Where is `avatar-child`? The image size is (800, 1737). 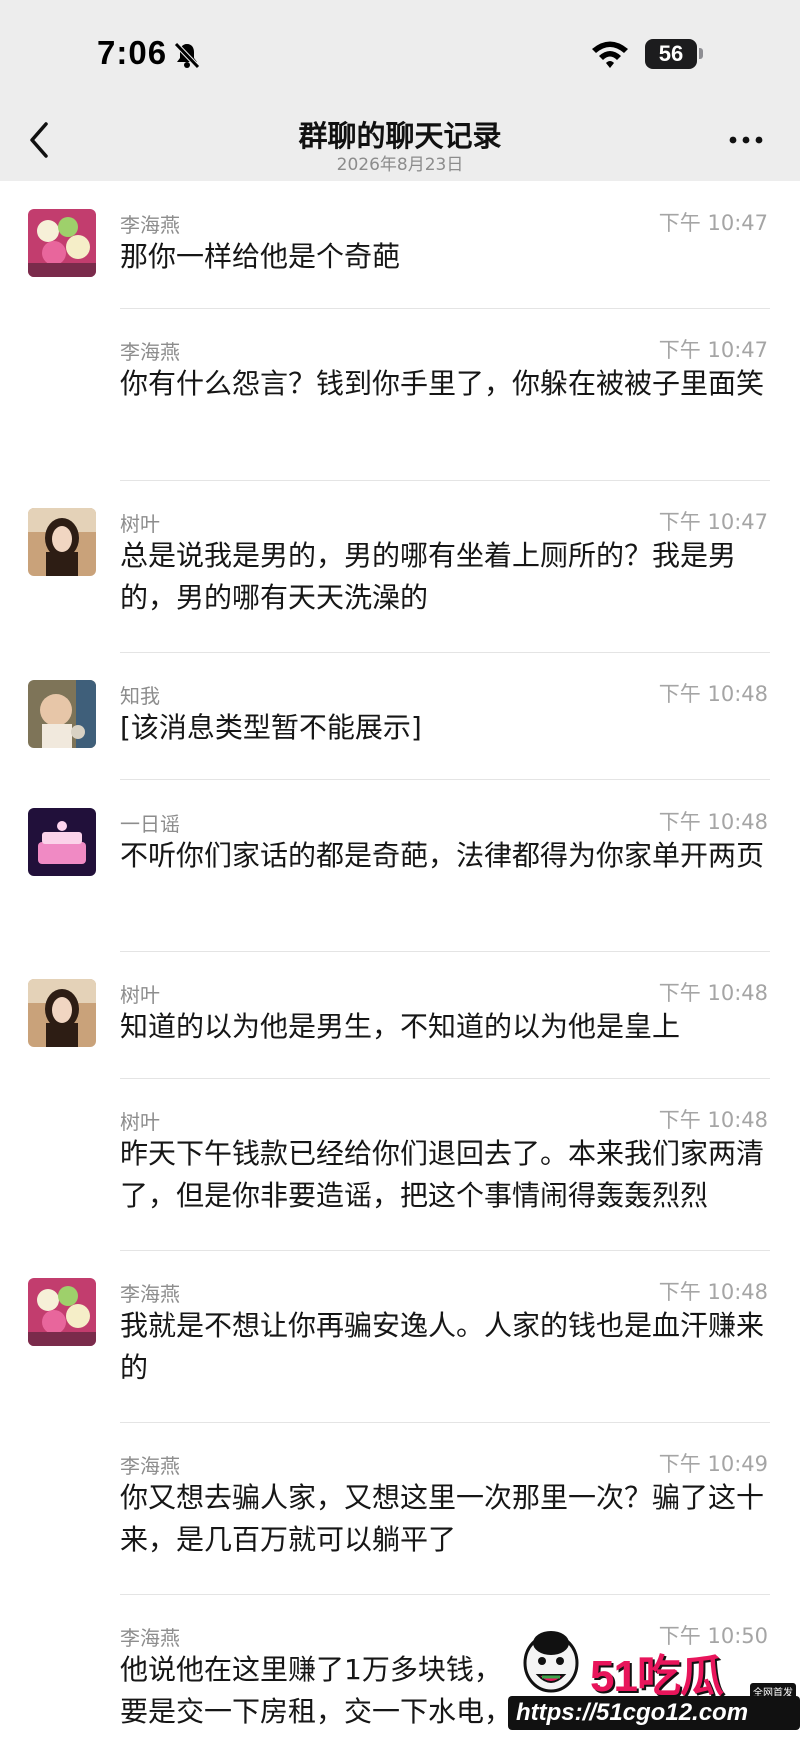
avatar-child is located at coordinates (62, 714).